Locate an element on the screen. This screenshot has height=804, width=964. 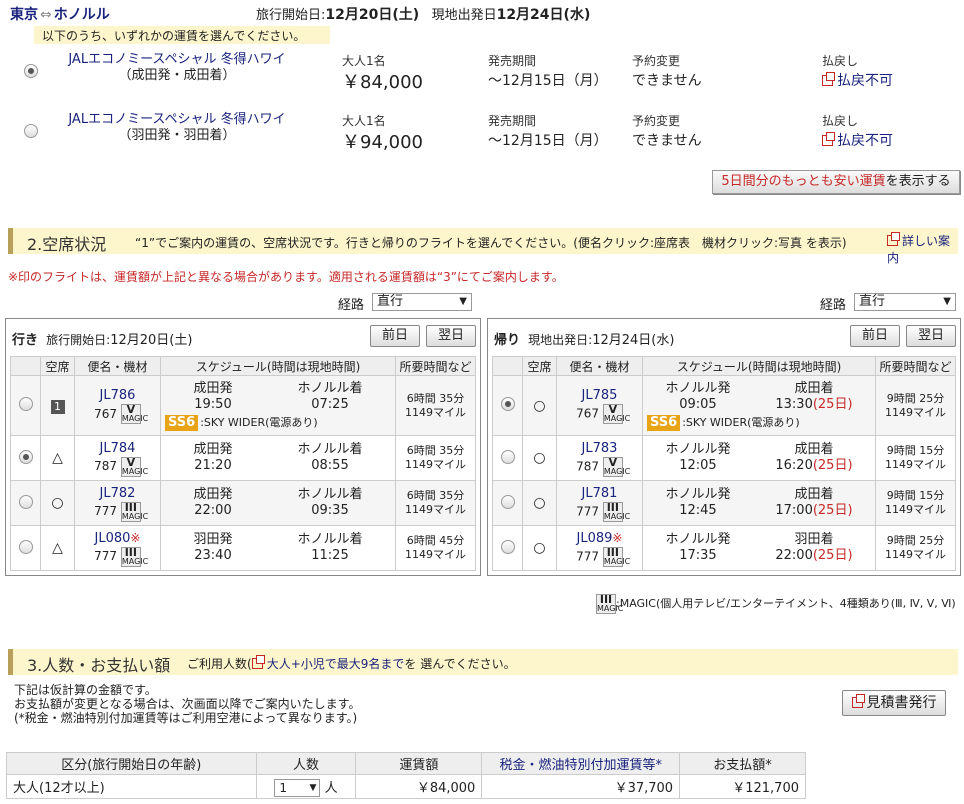
arrival-time: 16:20 is located at coordinates (794, 465).